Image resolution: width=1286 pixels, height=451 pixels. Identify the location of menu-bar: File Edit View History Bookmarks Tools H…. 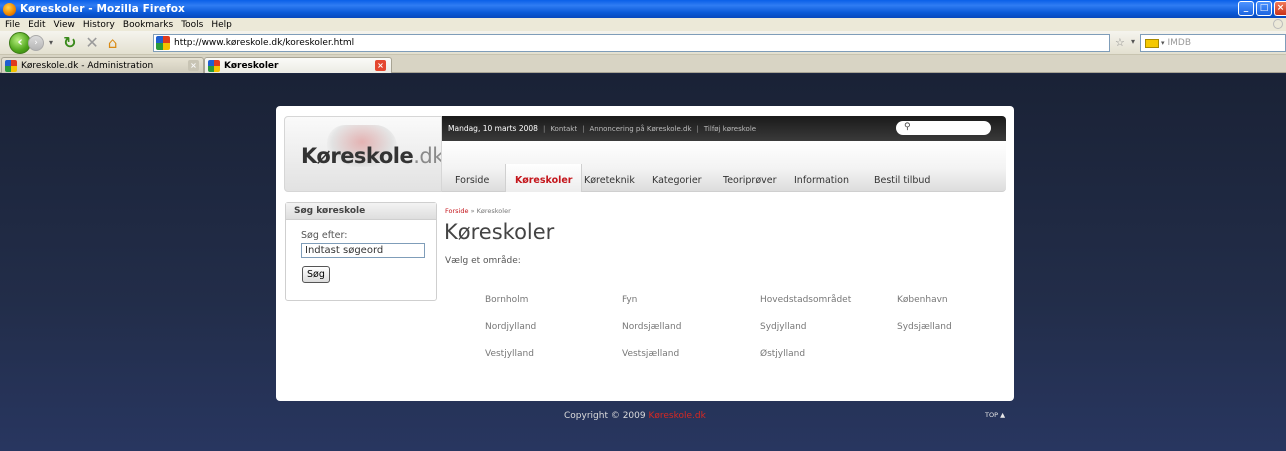
(643, 24).